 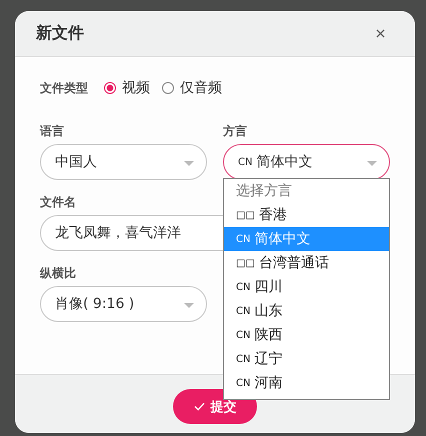 I want to click on aspect-ratio-select: 肖像( 9:16 ), so click(x=123, y=304).